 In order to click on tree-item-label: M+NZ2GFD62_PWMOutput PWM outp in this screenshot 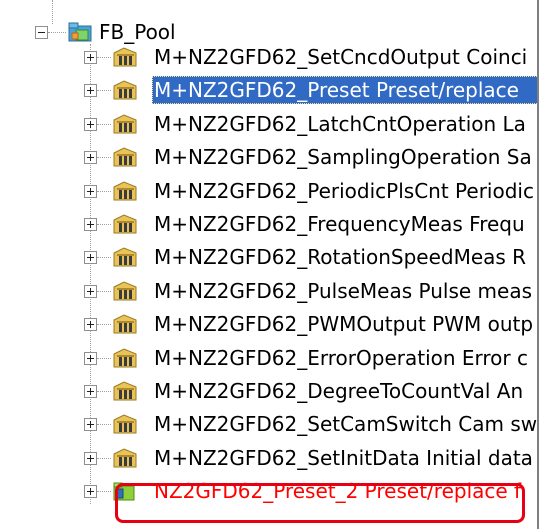, I will do `click(343, 324)`.